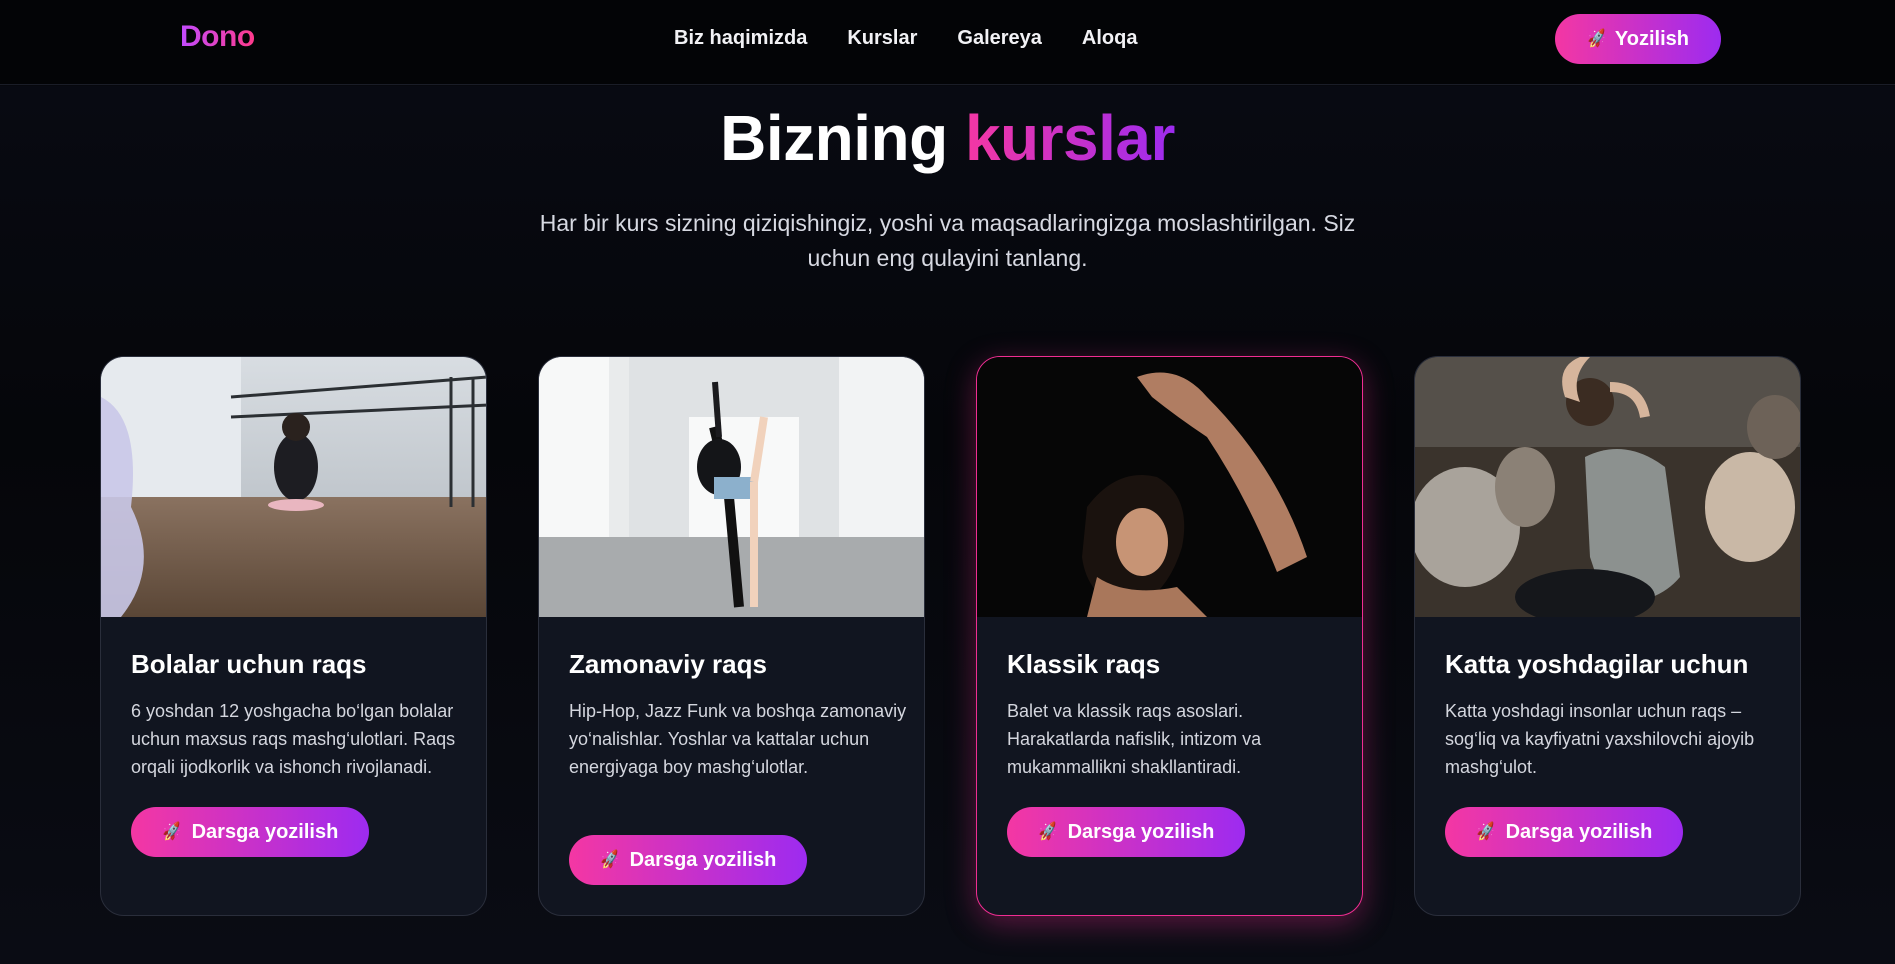 The height and width of the screenshot is (964, 1895). I want to click on course-image-kids, so click(293, 487).